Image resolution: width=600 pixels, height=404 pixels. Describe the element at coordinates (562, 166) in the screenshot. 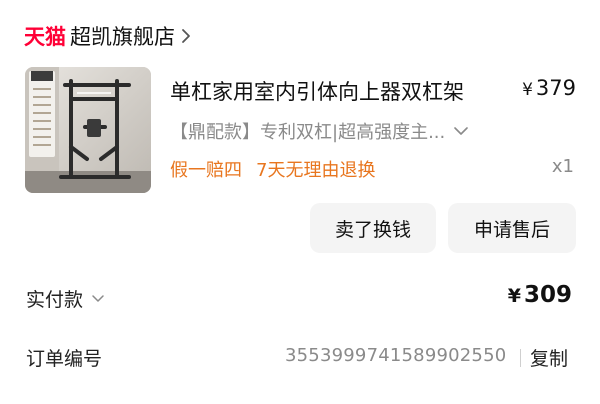

I see `quantity: x1` at that location.